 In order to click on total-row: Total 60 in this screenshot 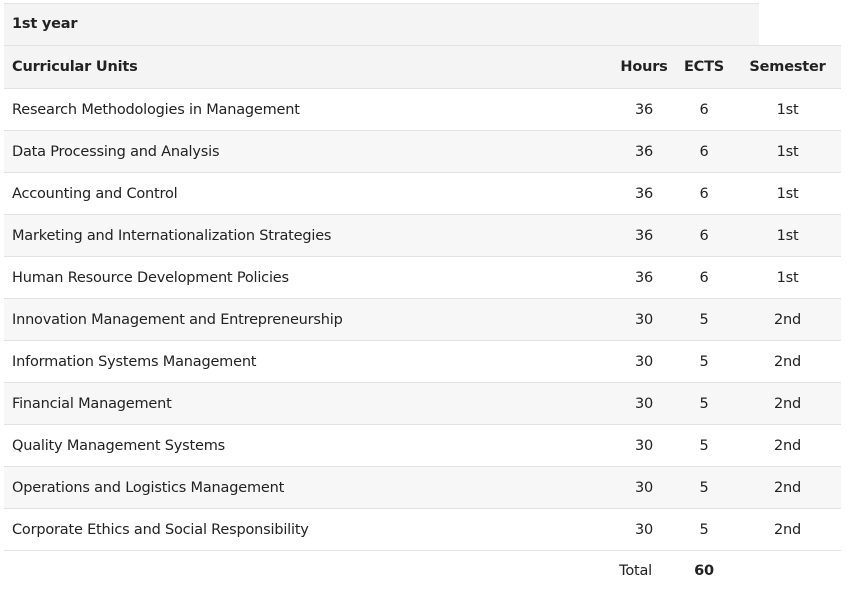, I will do `click(422, 570)`.